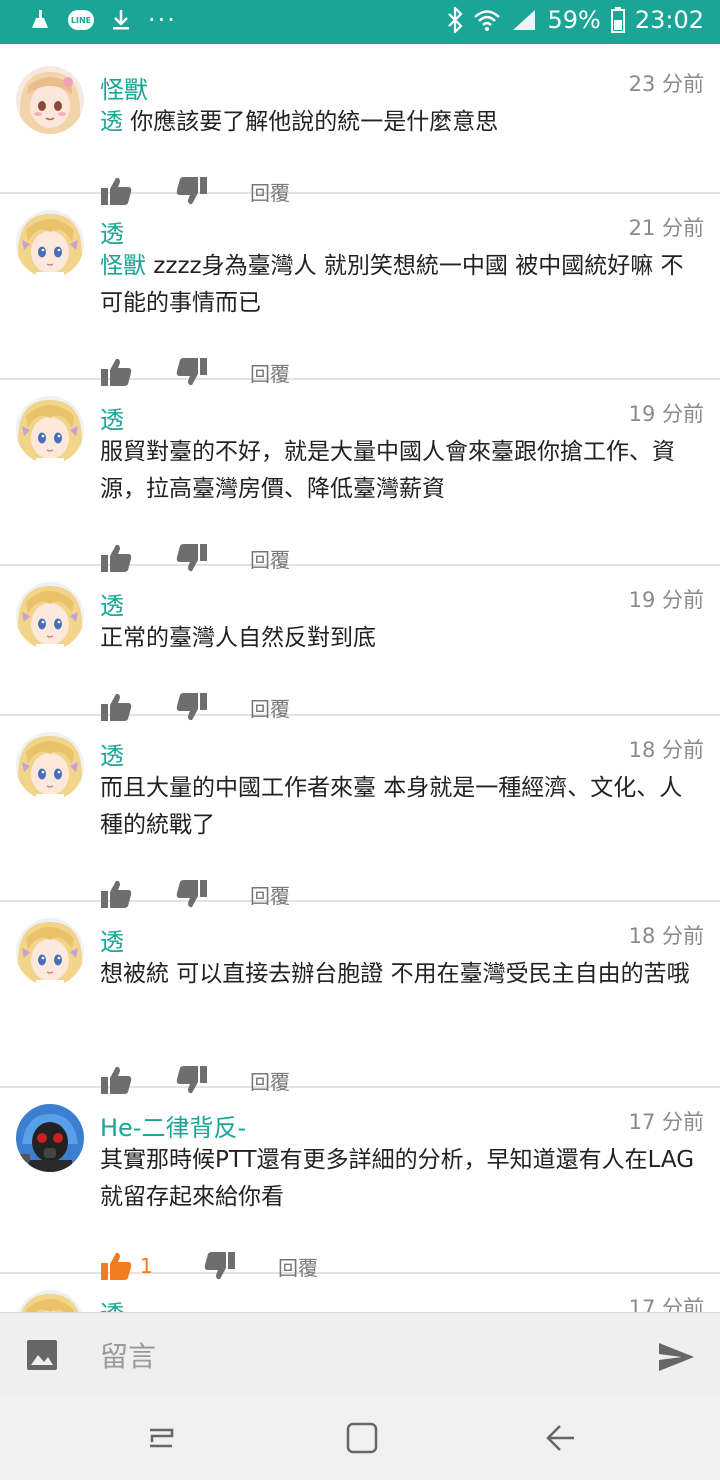 The width and height of the screenshot is (720, 1480). Describe the element at coordinates (162, 1438) in the screenshot. I see `recent-apps-icon` at that location.